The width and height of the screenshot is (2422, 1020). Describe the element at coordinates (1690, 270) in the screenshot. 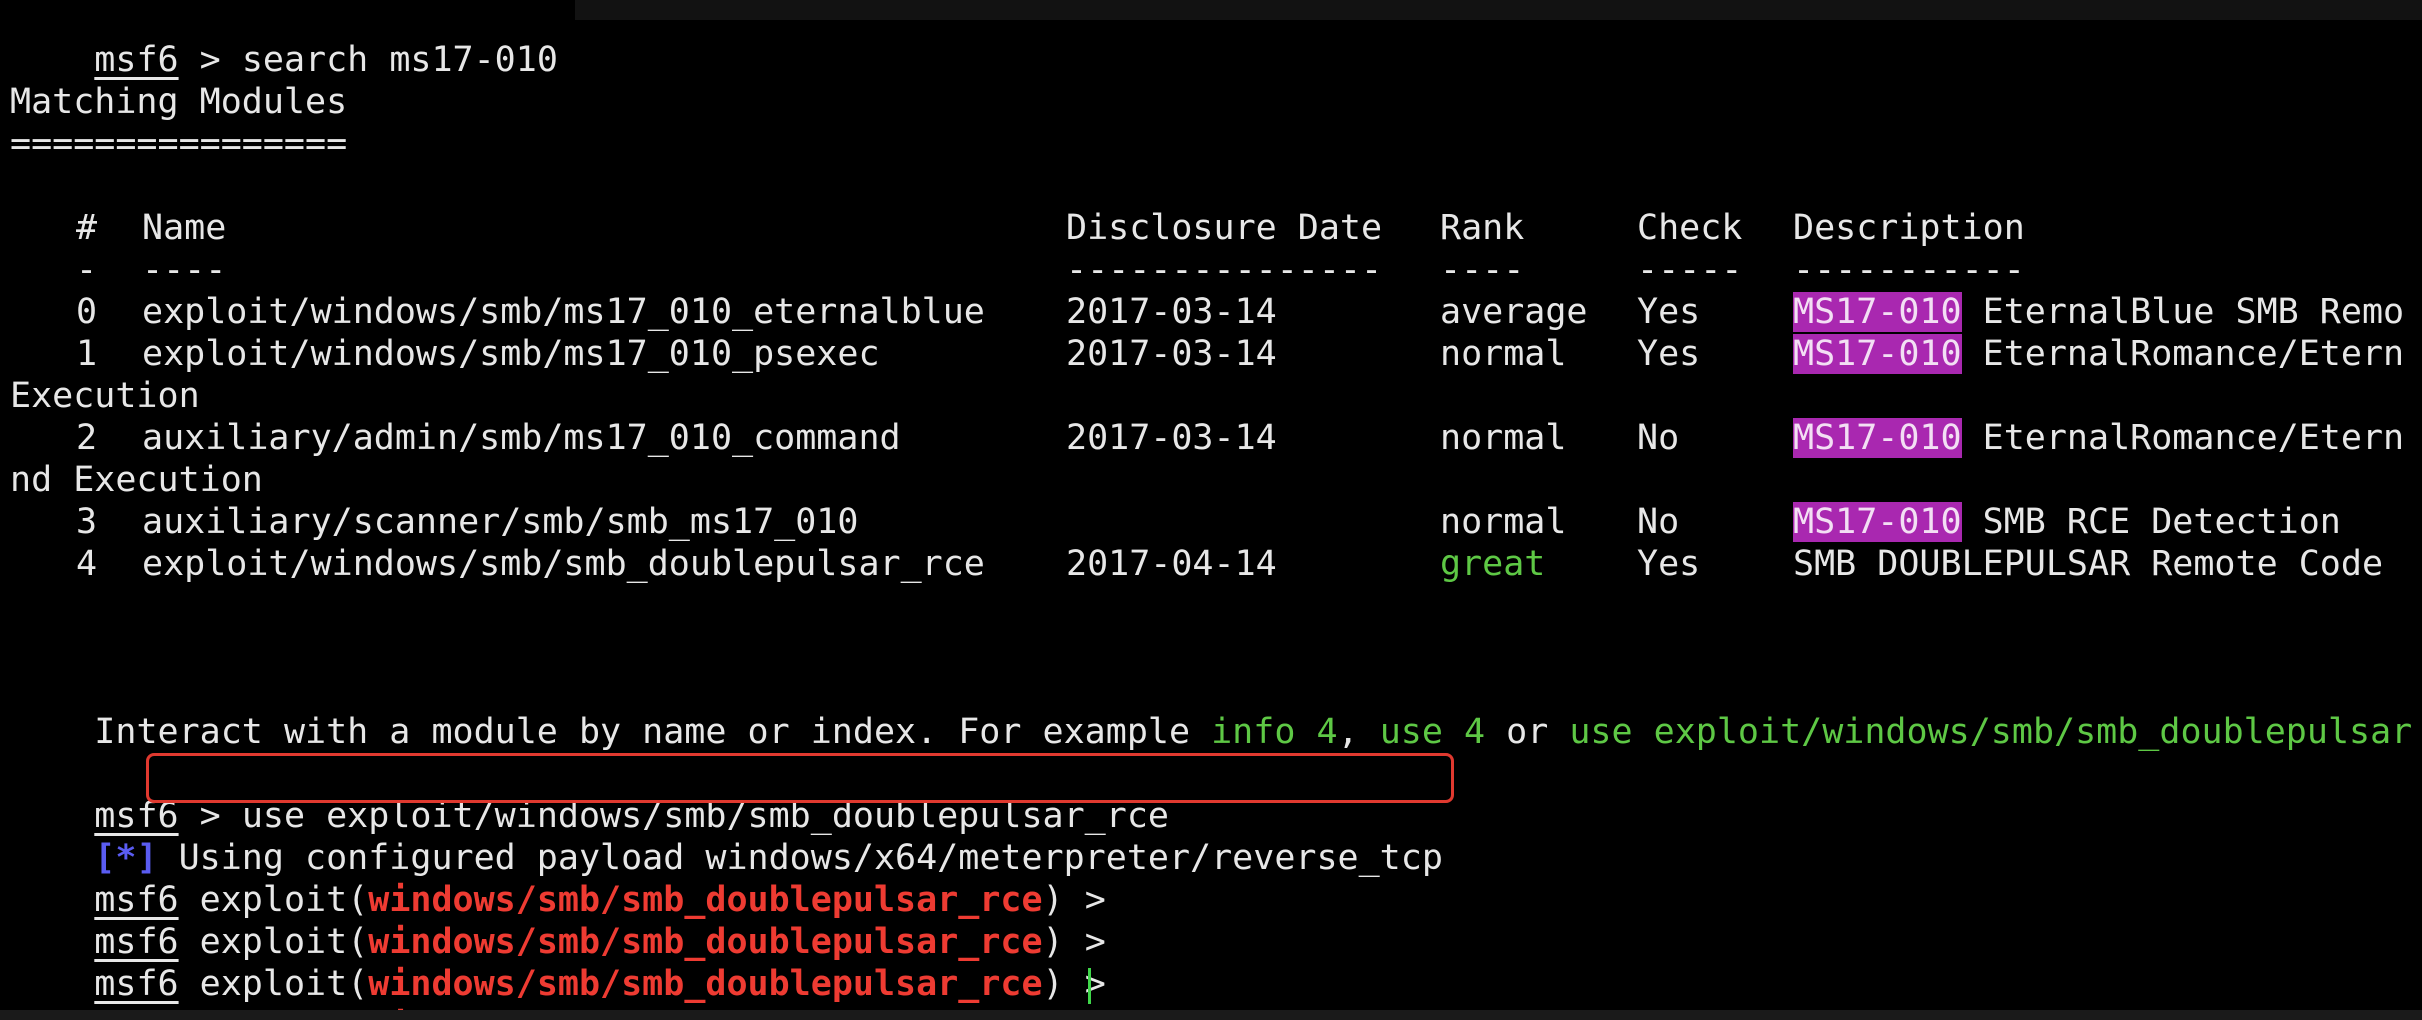

I see `column-rule: -----` at that location.